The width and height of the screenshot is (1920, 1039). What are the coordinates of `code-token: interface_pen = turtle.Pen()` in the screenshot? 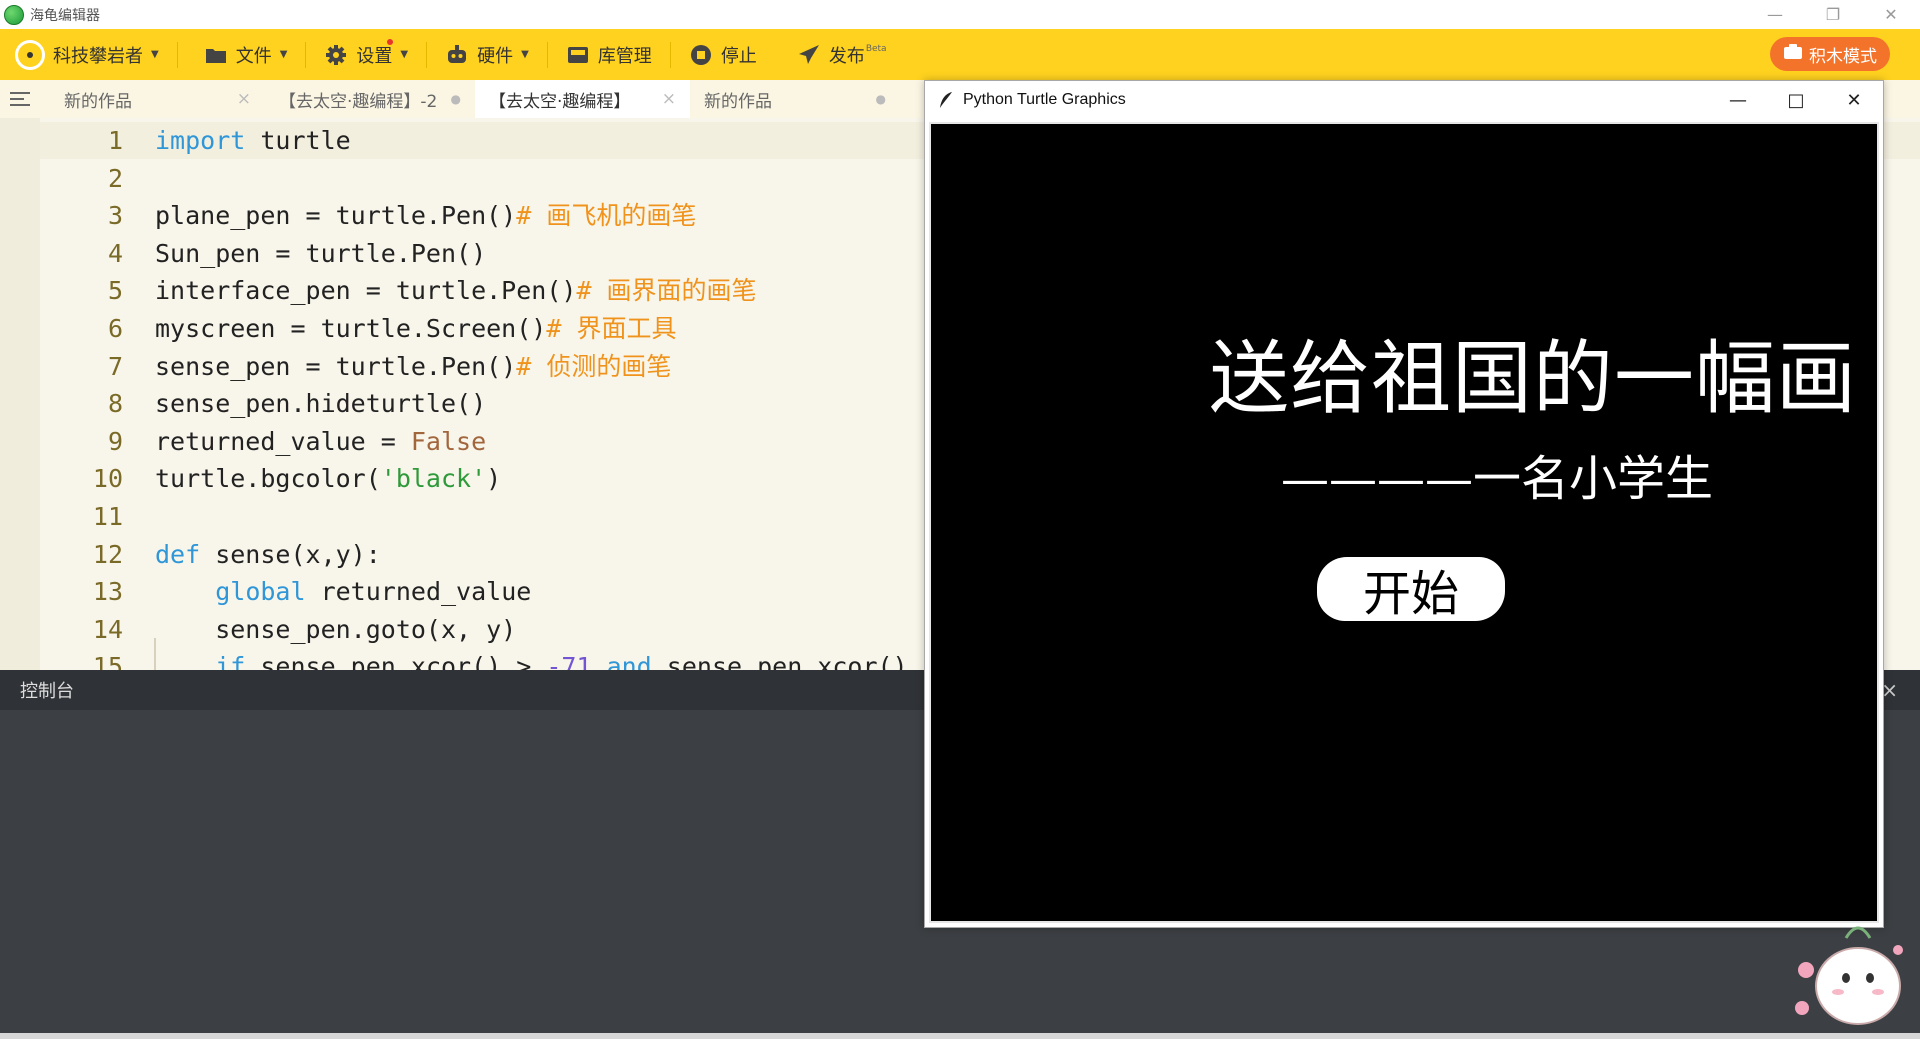 It's located at (366, 291).